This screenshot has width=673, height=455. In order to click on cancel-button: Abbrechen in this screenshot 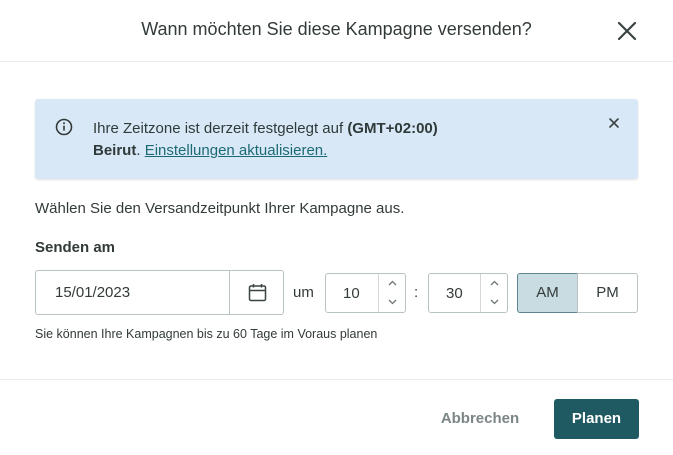, I will do `click(480, 418)`.